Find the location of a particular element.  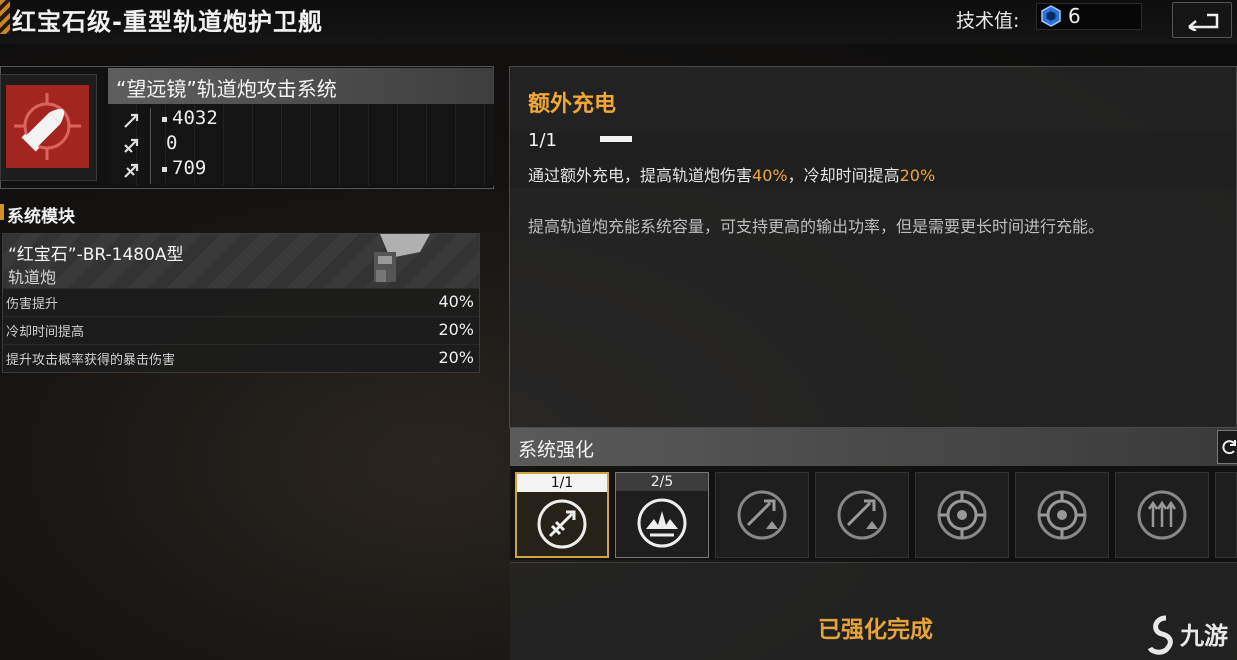

range-stat-value: 709 is located at coordinates (189, 168).